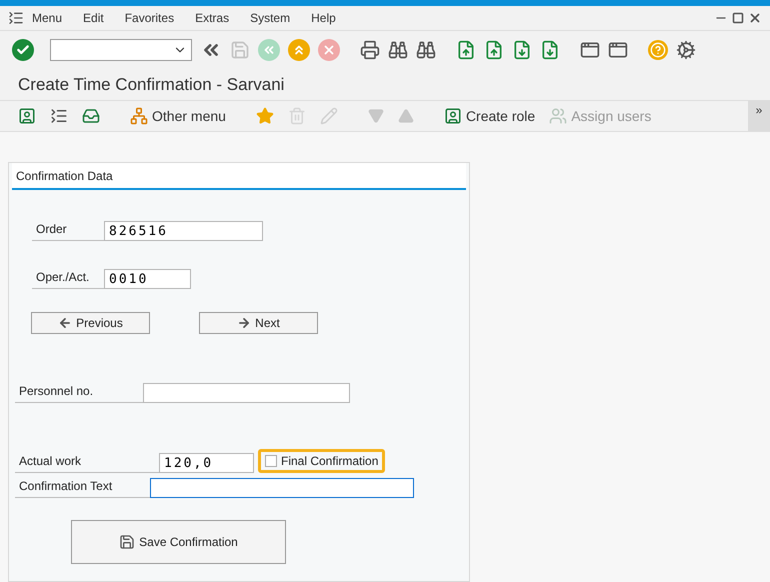  I want to click on confirmation-text-field, so click(282, 488).